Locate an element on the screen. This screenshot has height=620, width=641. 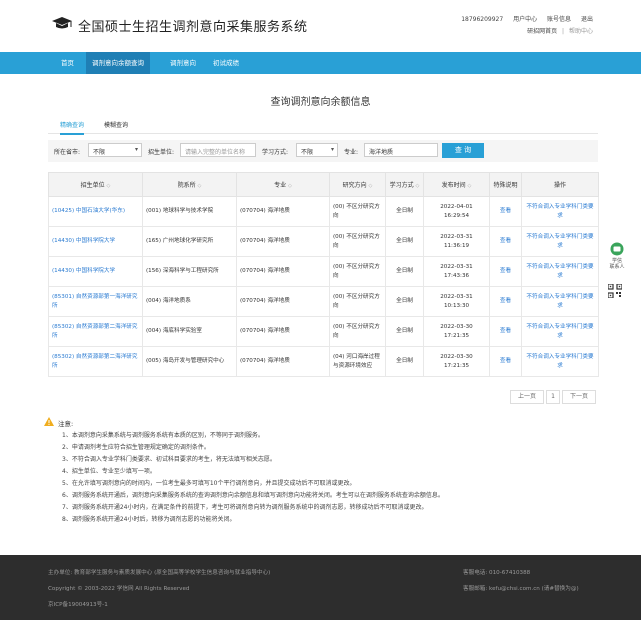
major-input: 海洋地质 is located at coordinates (401, 150).